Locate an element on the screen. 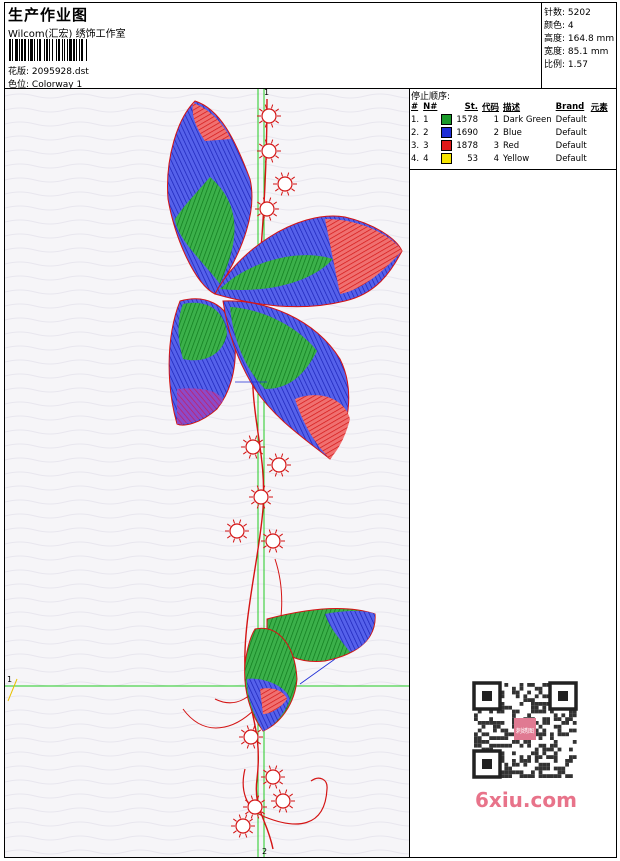  col-header-desc: 描述 is located at coordinates (512, 107).